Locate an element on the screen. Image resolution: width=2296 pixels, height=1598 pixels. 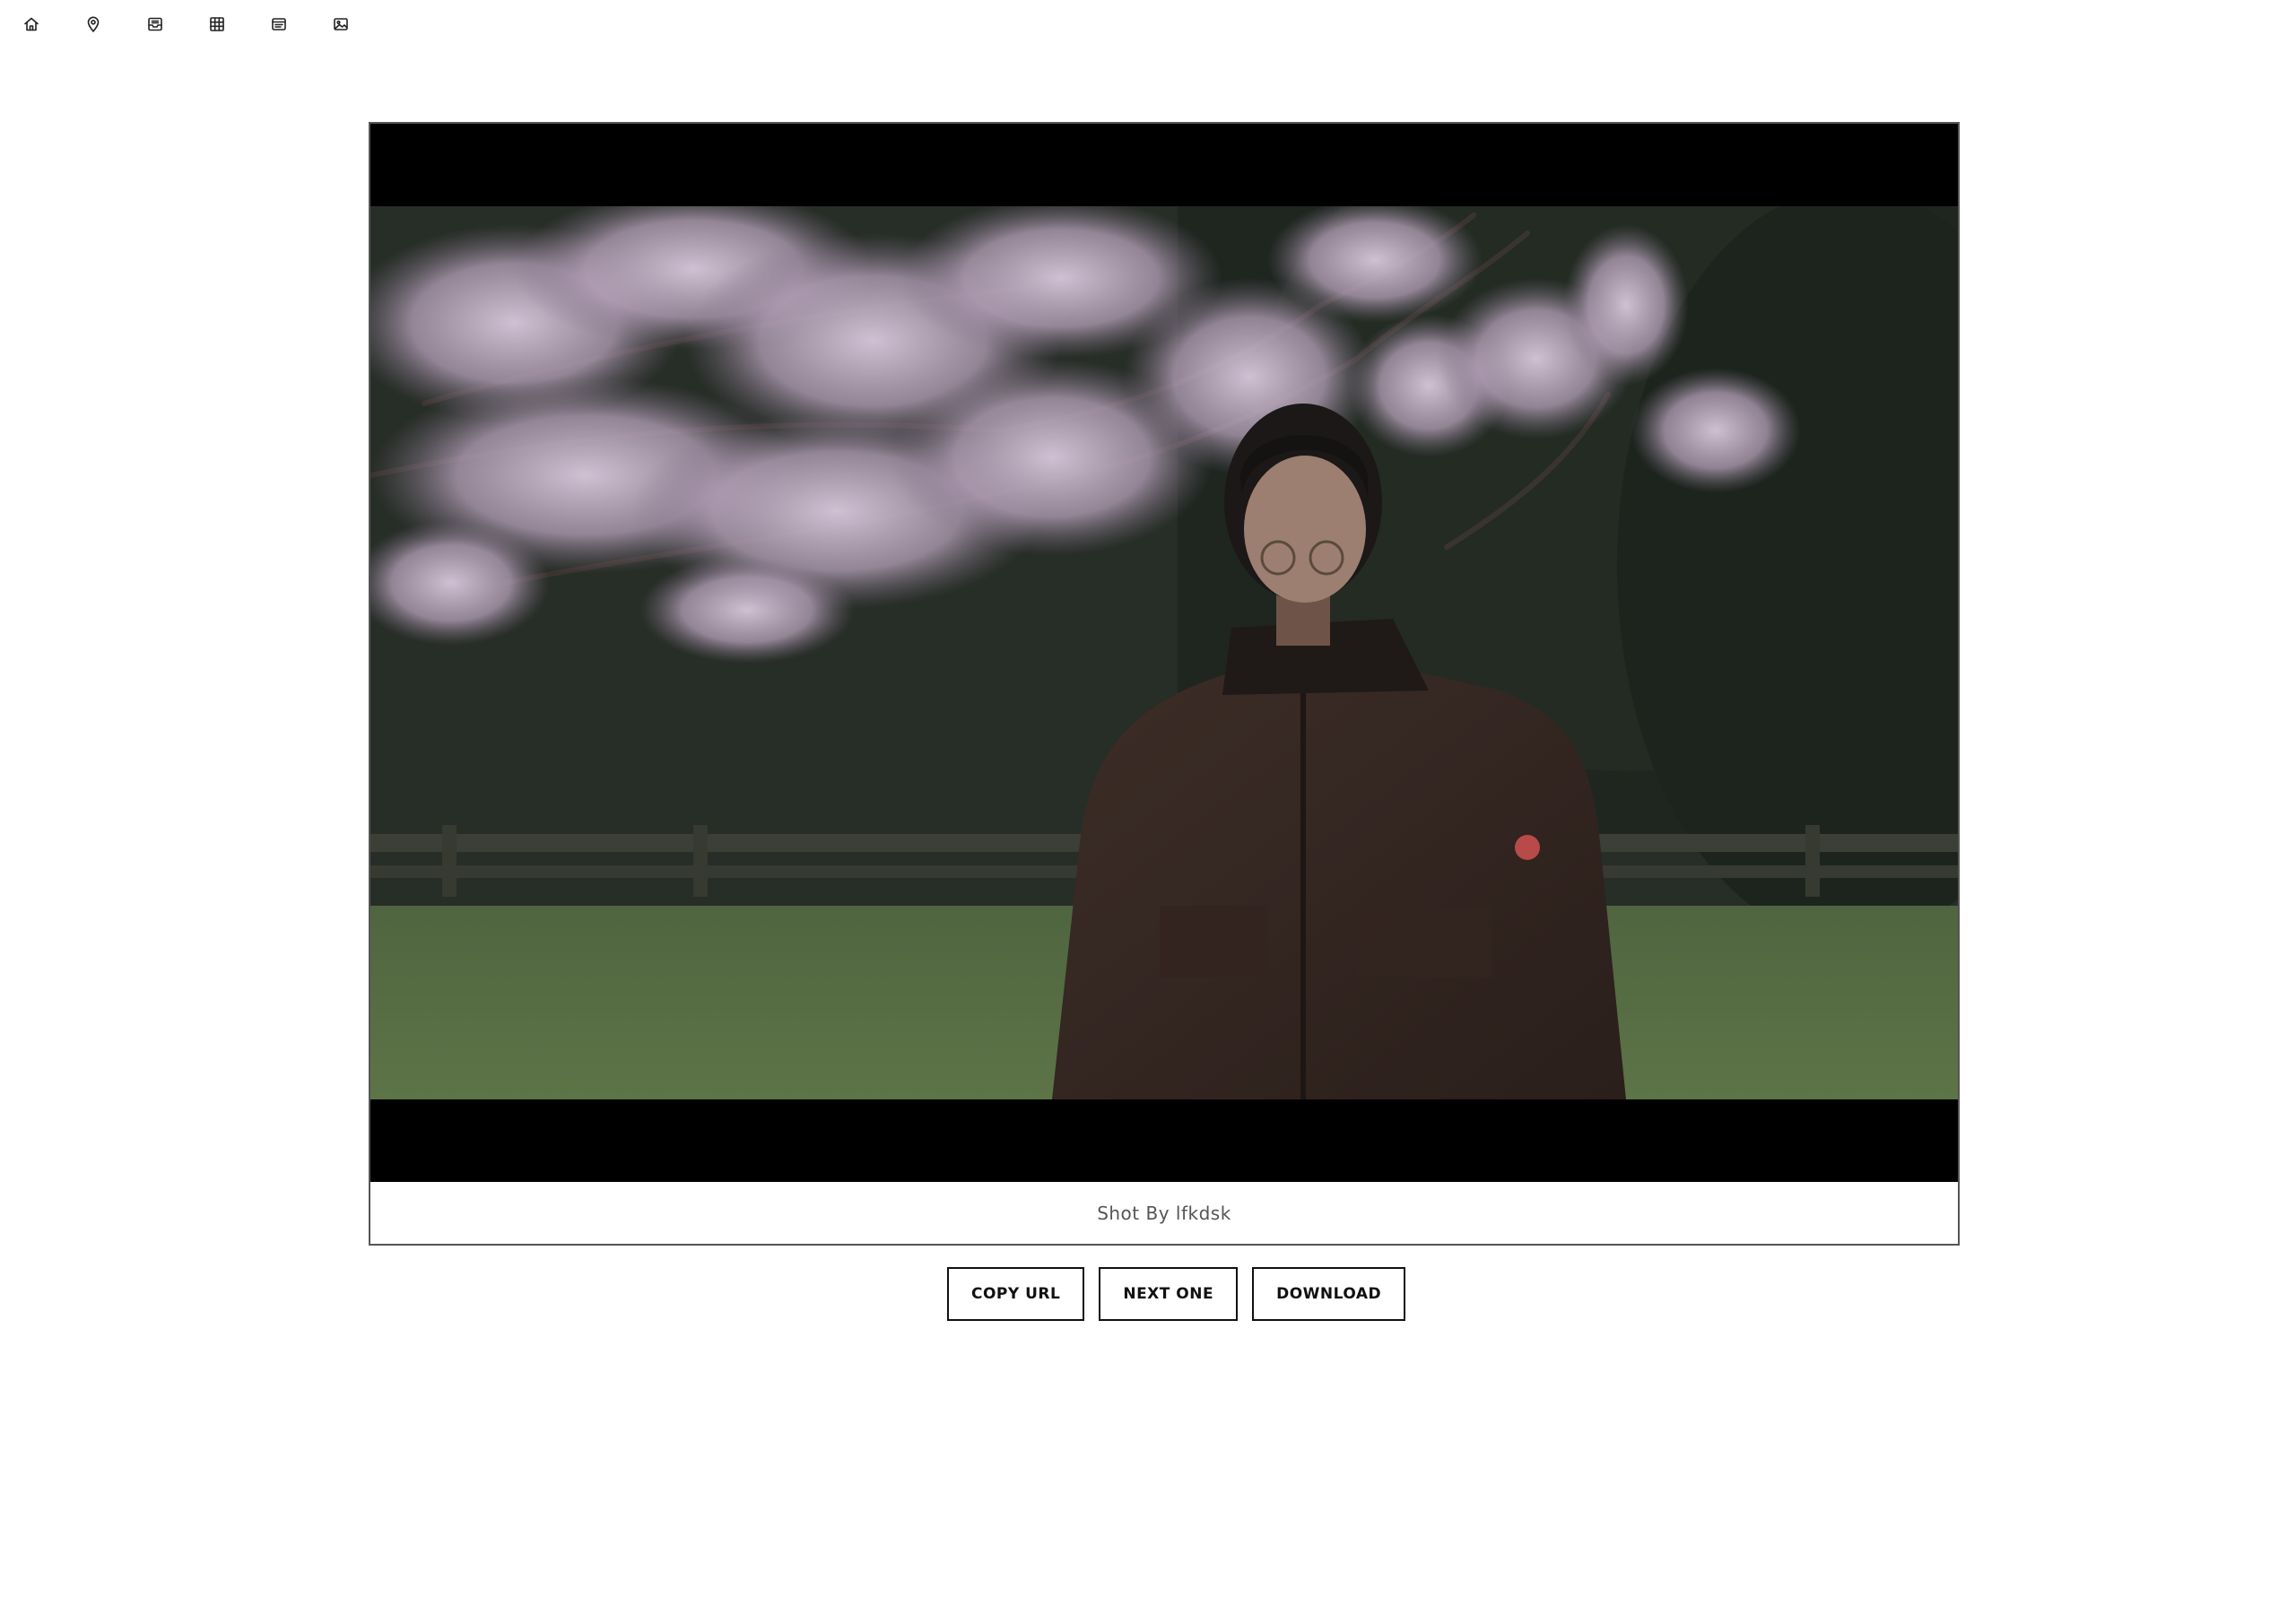
photo-caption: Shot By lfkdsk is located at coordinates (1164, 1213).